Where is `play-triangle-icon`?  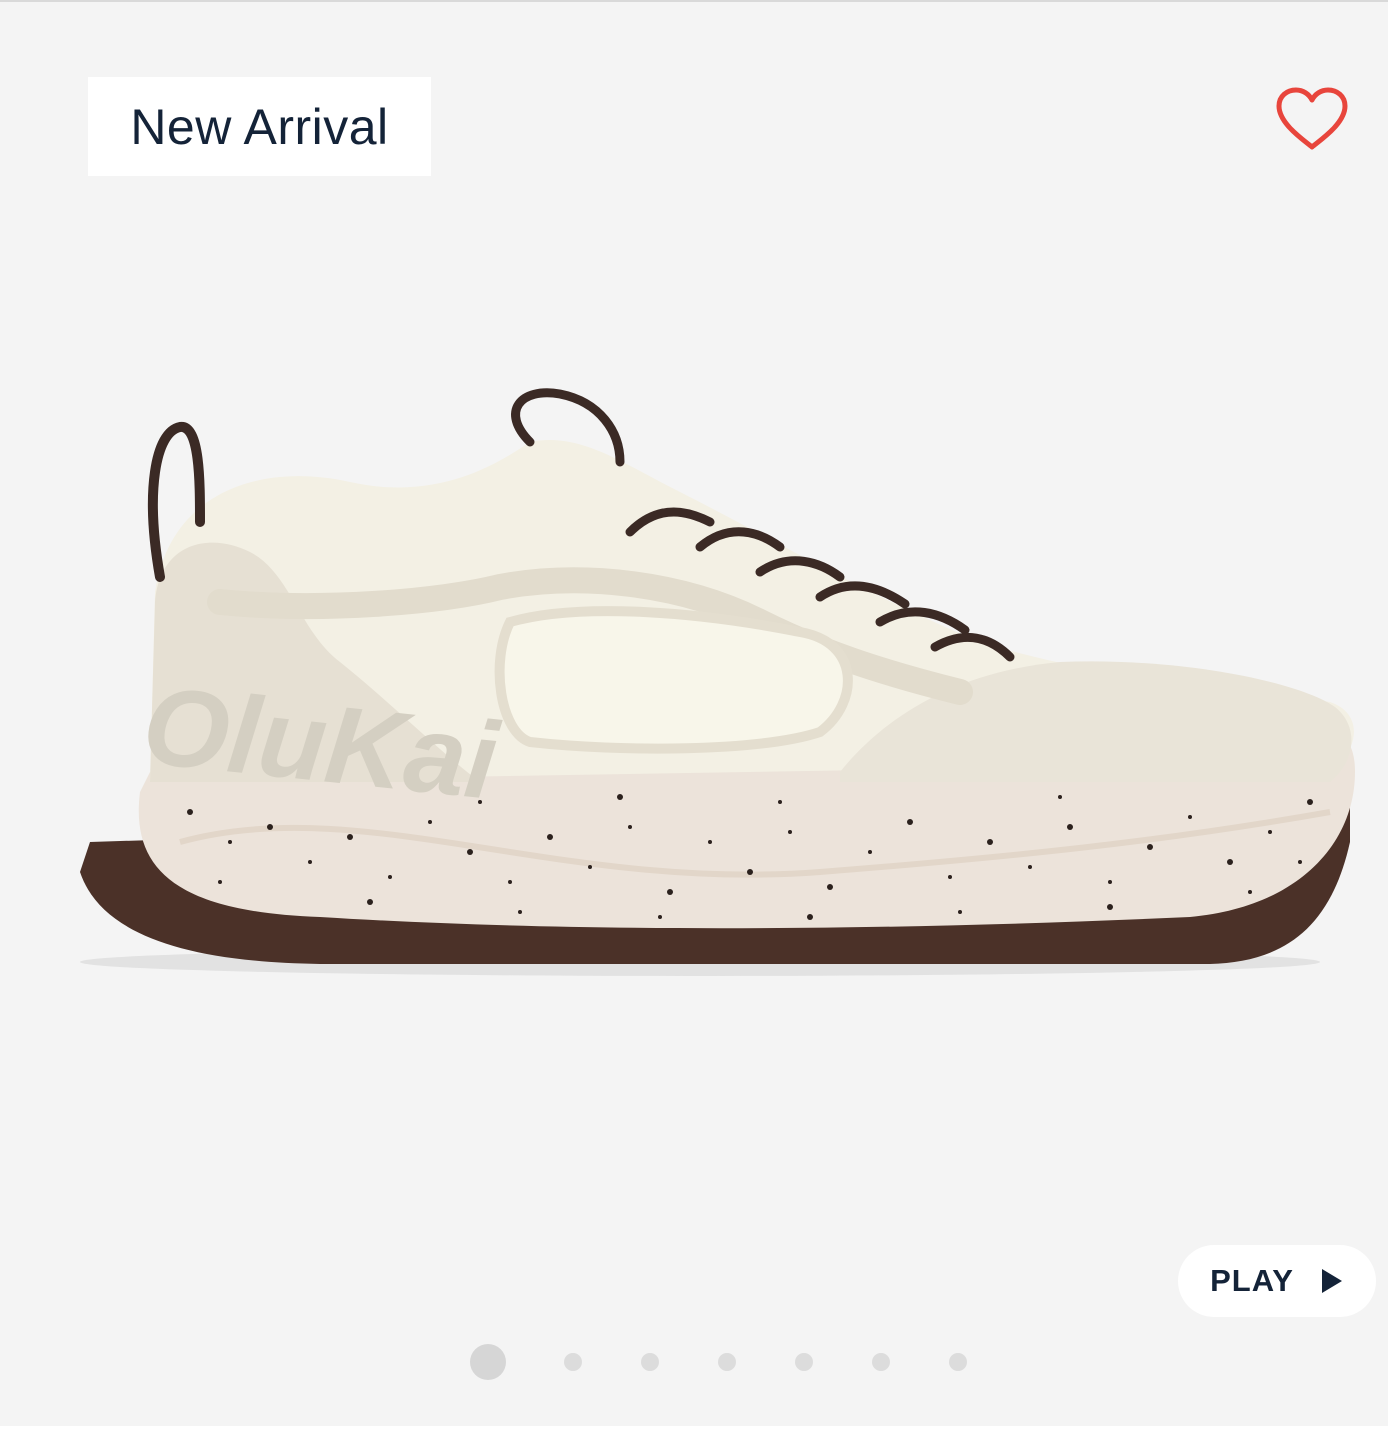
play-triangle-icon is located at coordinates (1331, 1281).